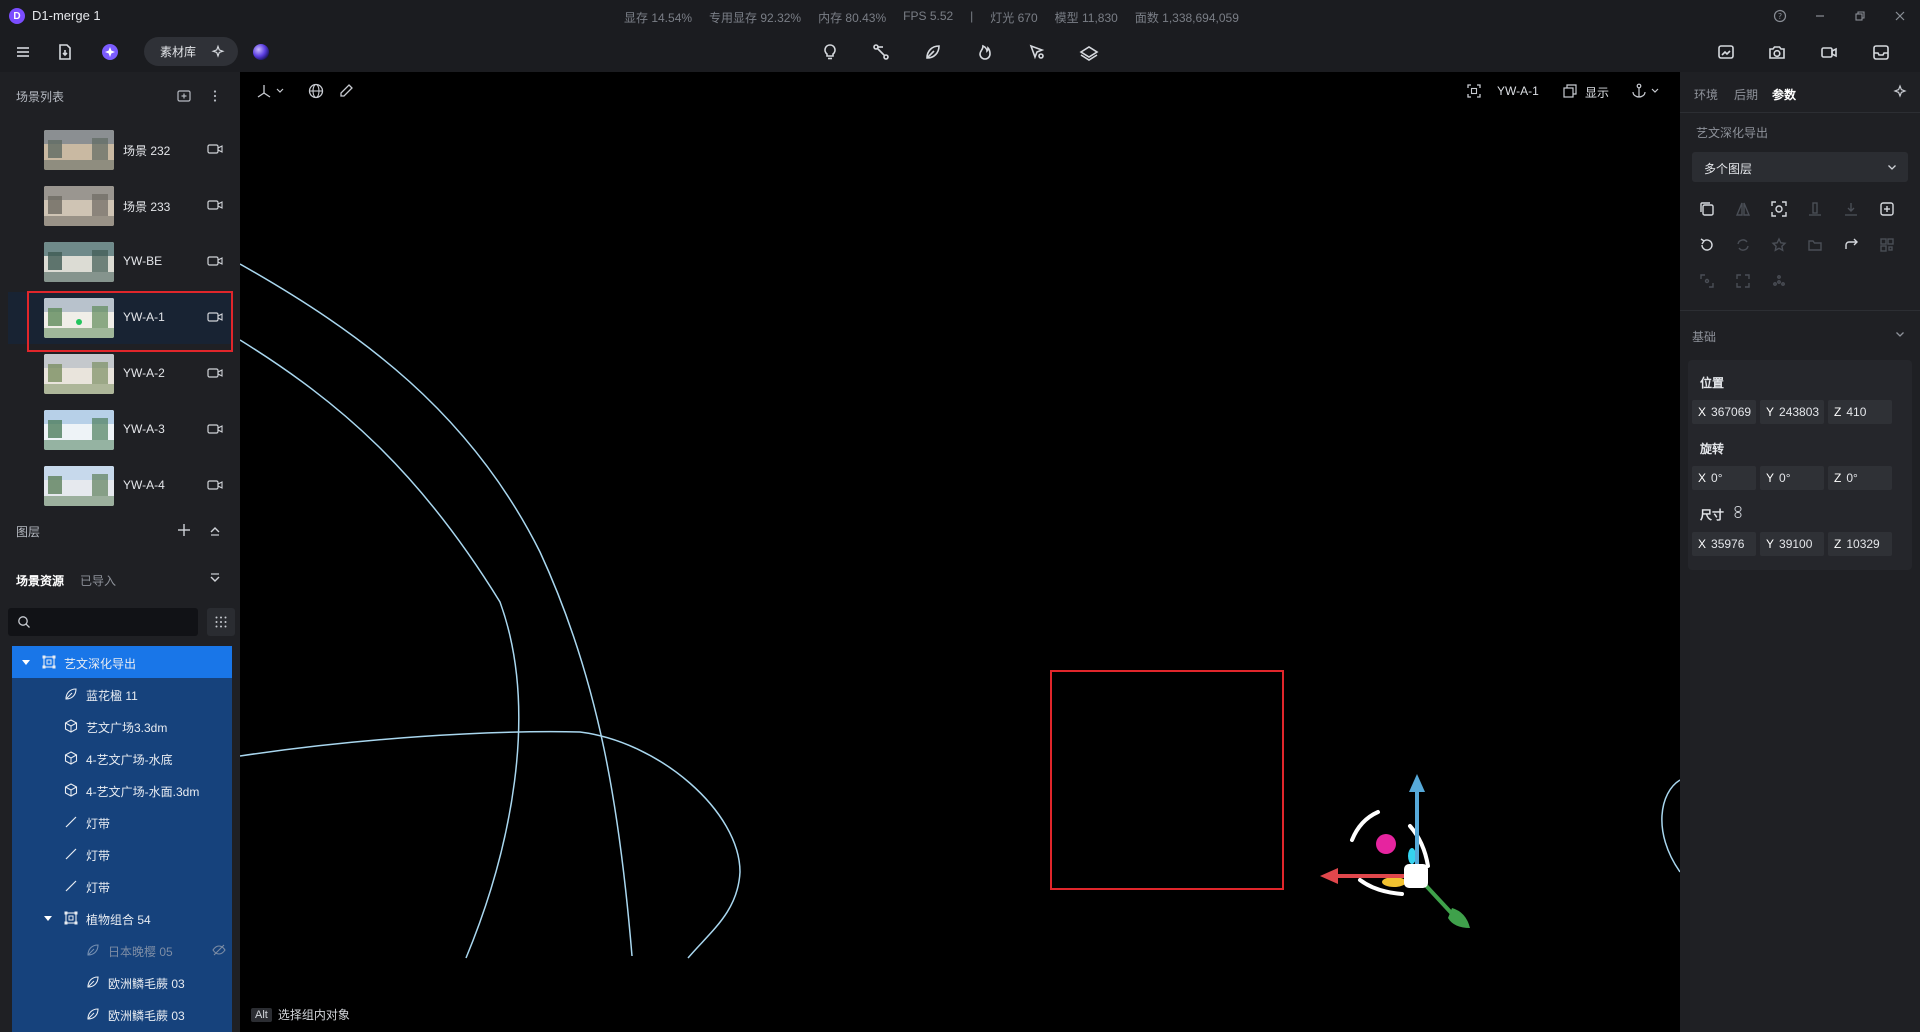 This screenshot has width=1920, height=1032. I want to click on filter-dropdown-icon, so click(215, 579).